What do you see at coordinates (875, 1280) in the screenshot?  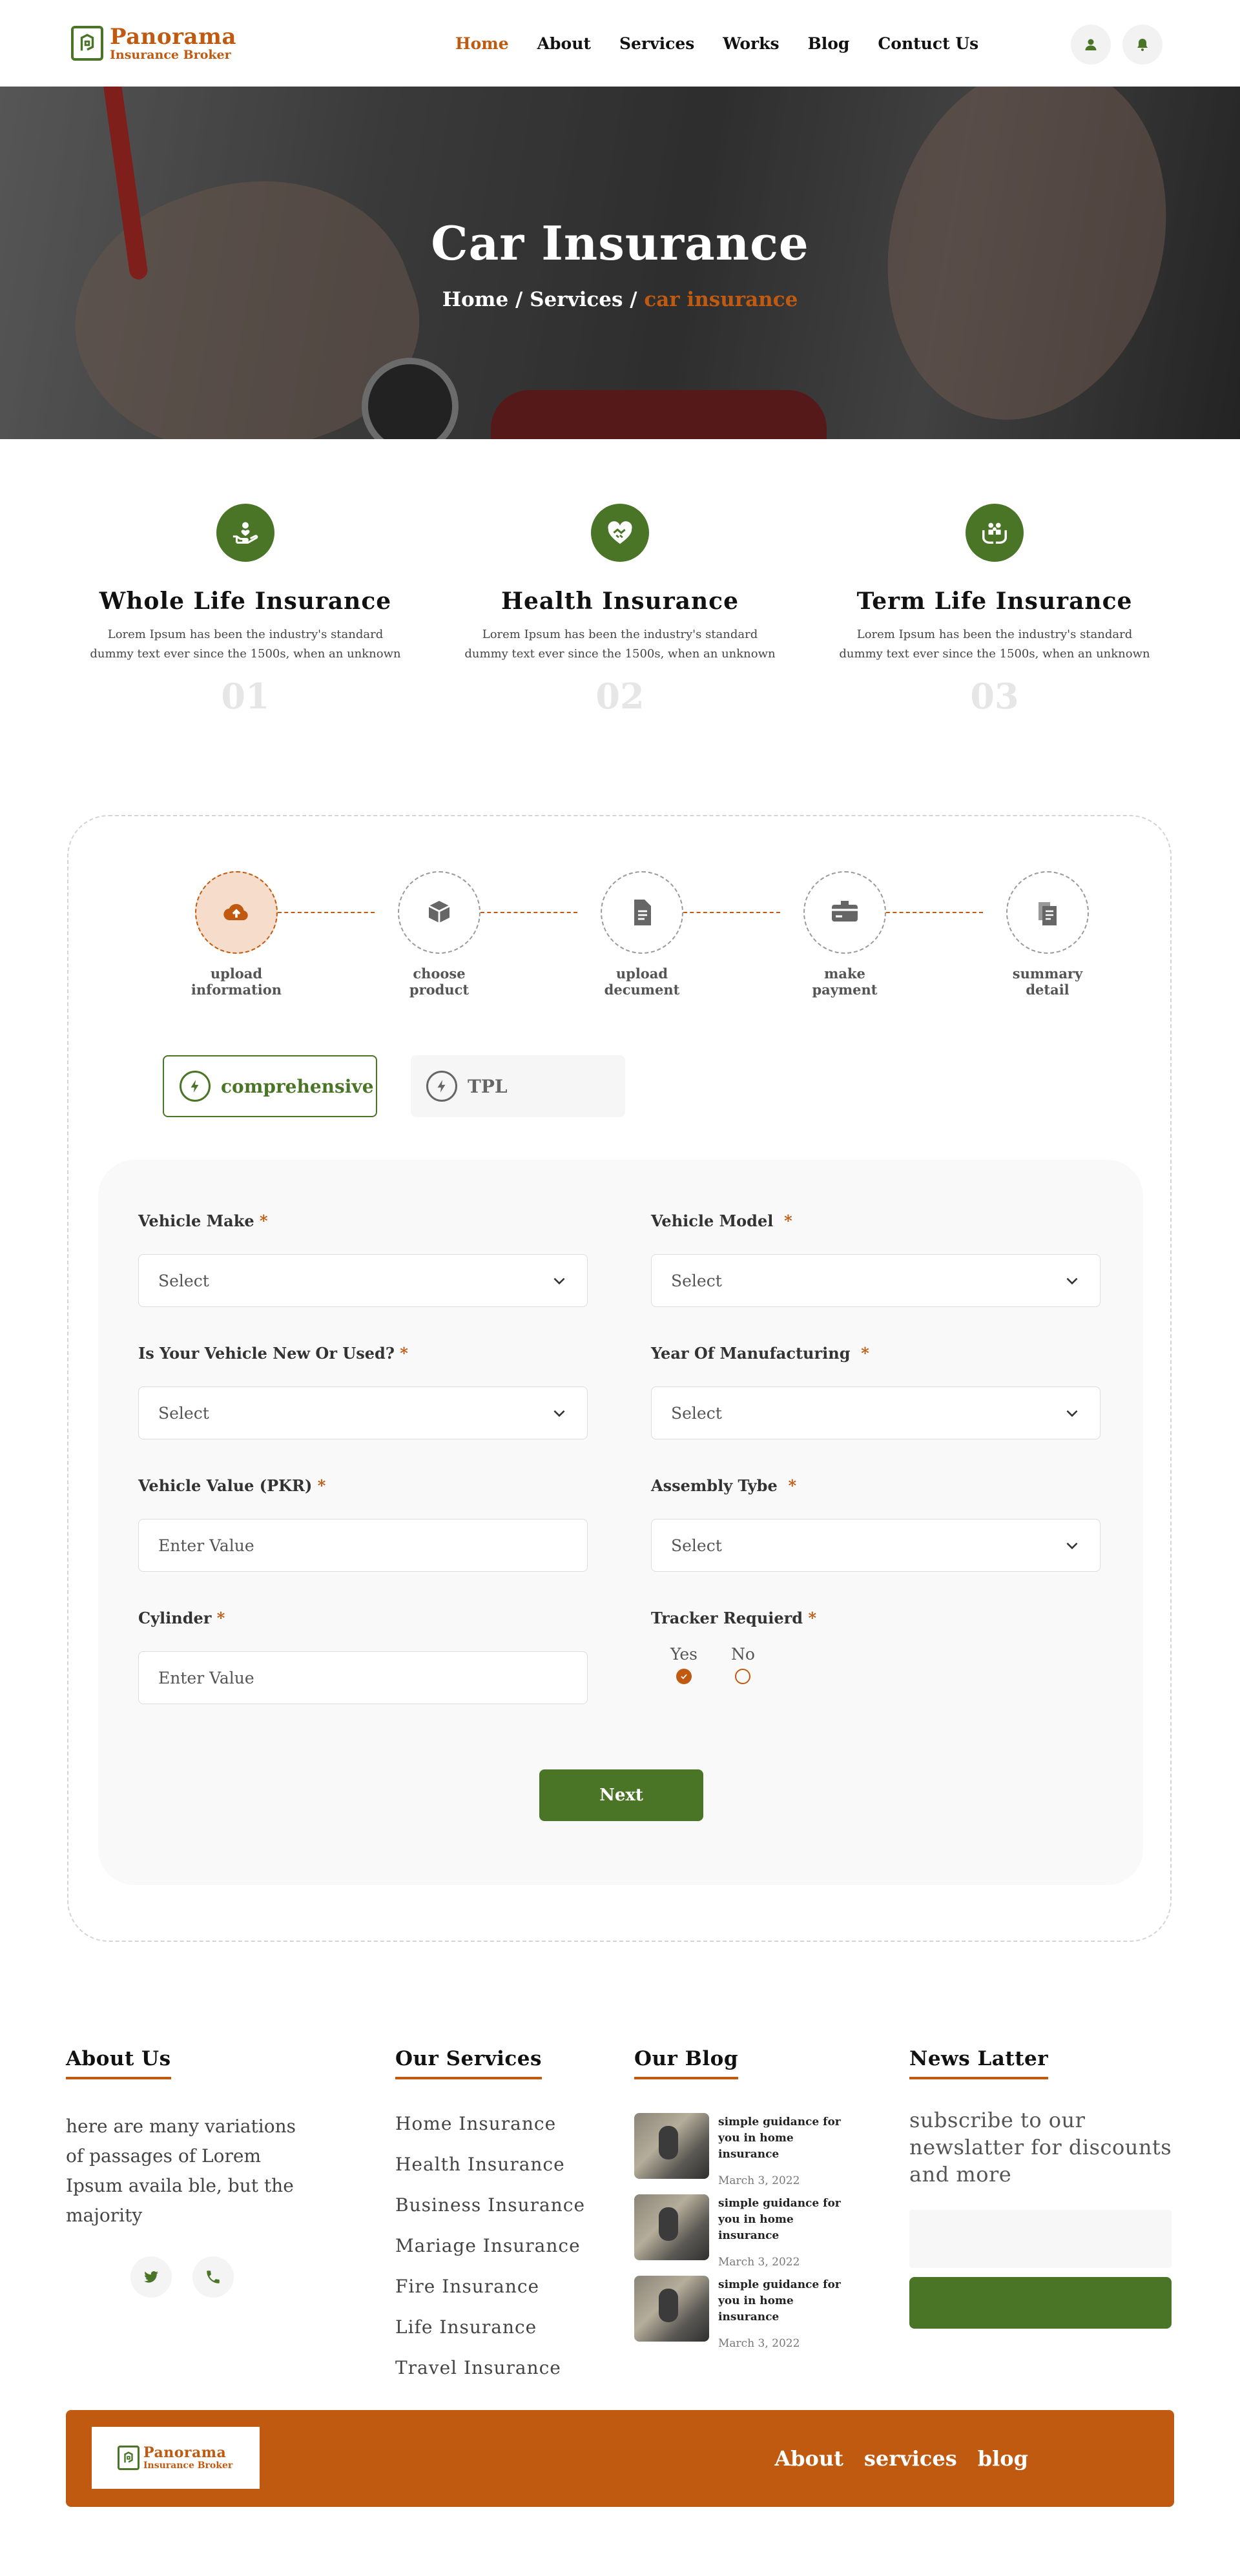 I see `vehicle-model-select: Select` at bounding box center [875, 1280].